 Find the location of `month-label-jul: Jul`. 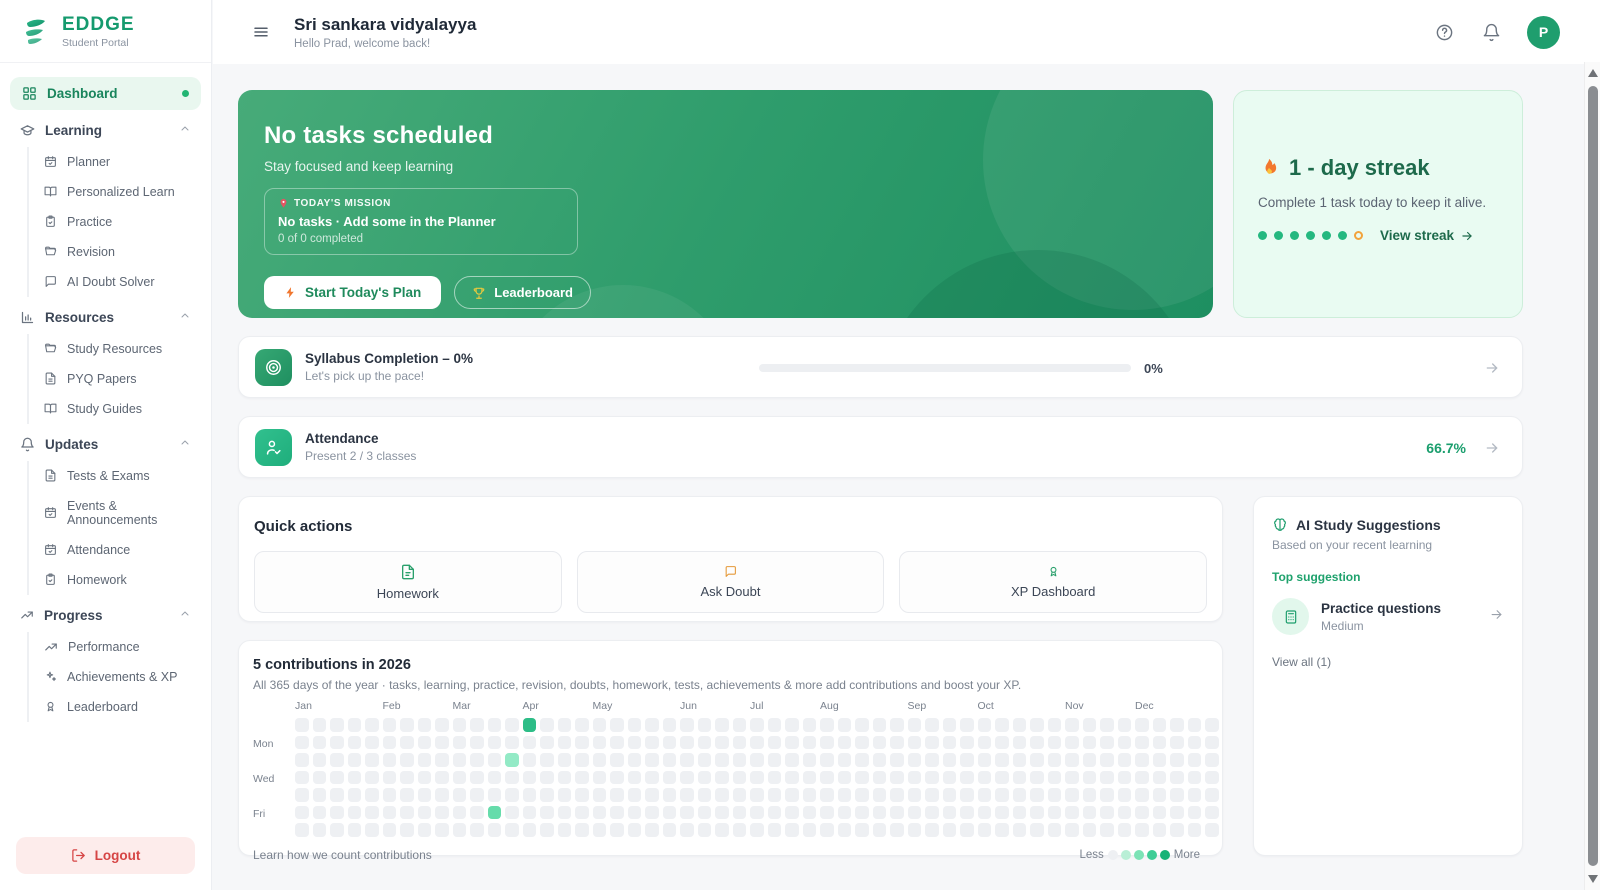

month-label-jul: Jul is located at coordinates (757, 706).